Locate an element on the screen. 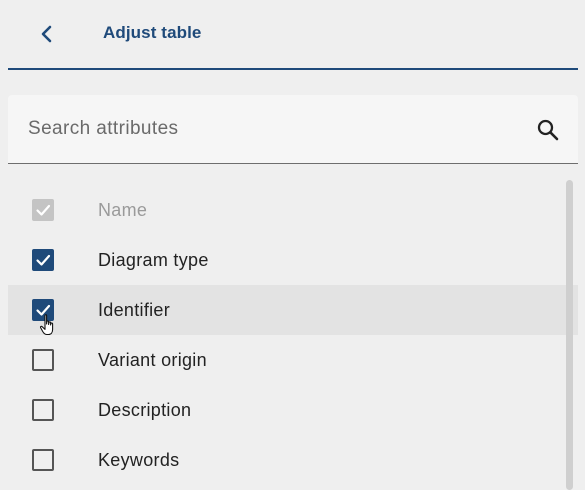 The width and height of the screenshot is (585, 490). attribute-label: Diagram type is located at coordinates (153, 260).